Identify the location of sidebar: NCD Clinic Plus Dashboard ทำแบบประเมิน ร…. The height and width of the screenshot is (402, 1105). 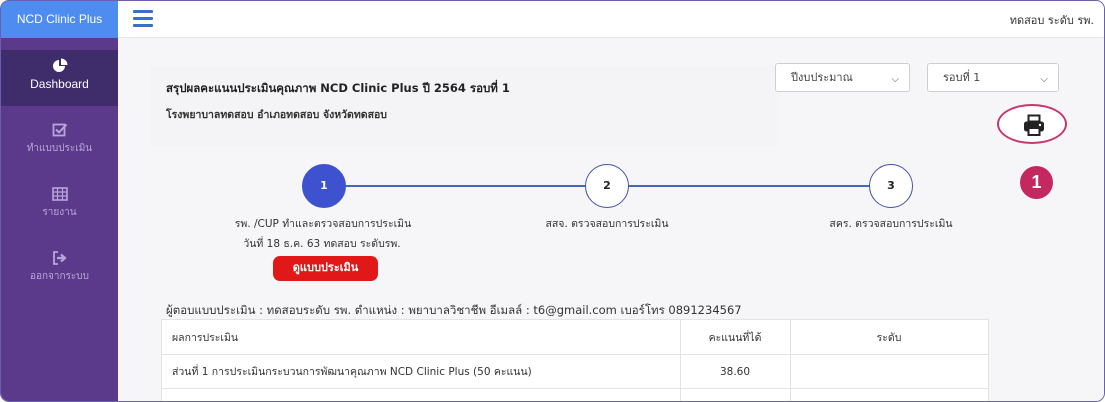
(59, 201).